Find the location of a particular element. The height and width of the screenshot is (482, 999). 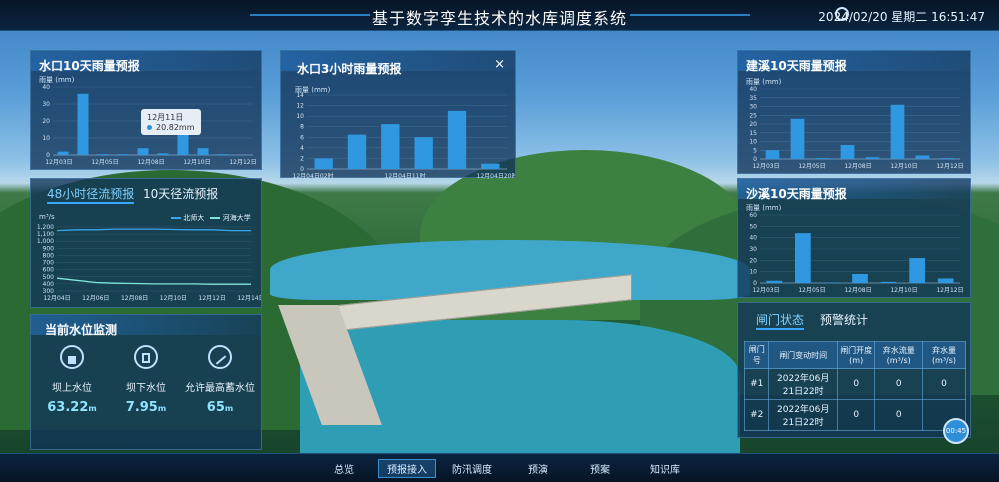

nav-plan: 预案 is located at coordinates (600, 468).